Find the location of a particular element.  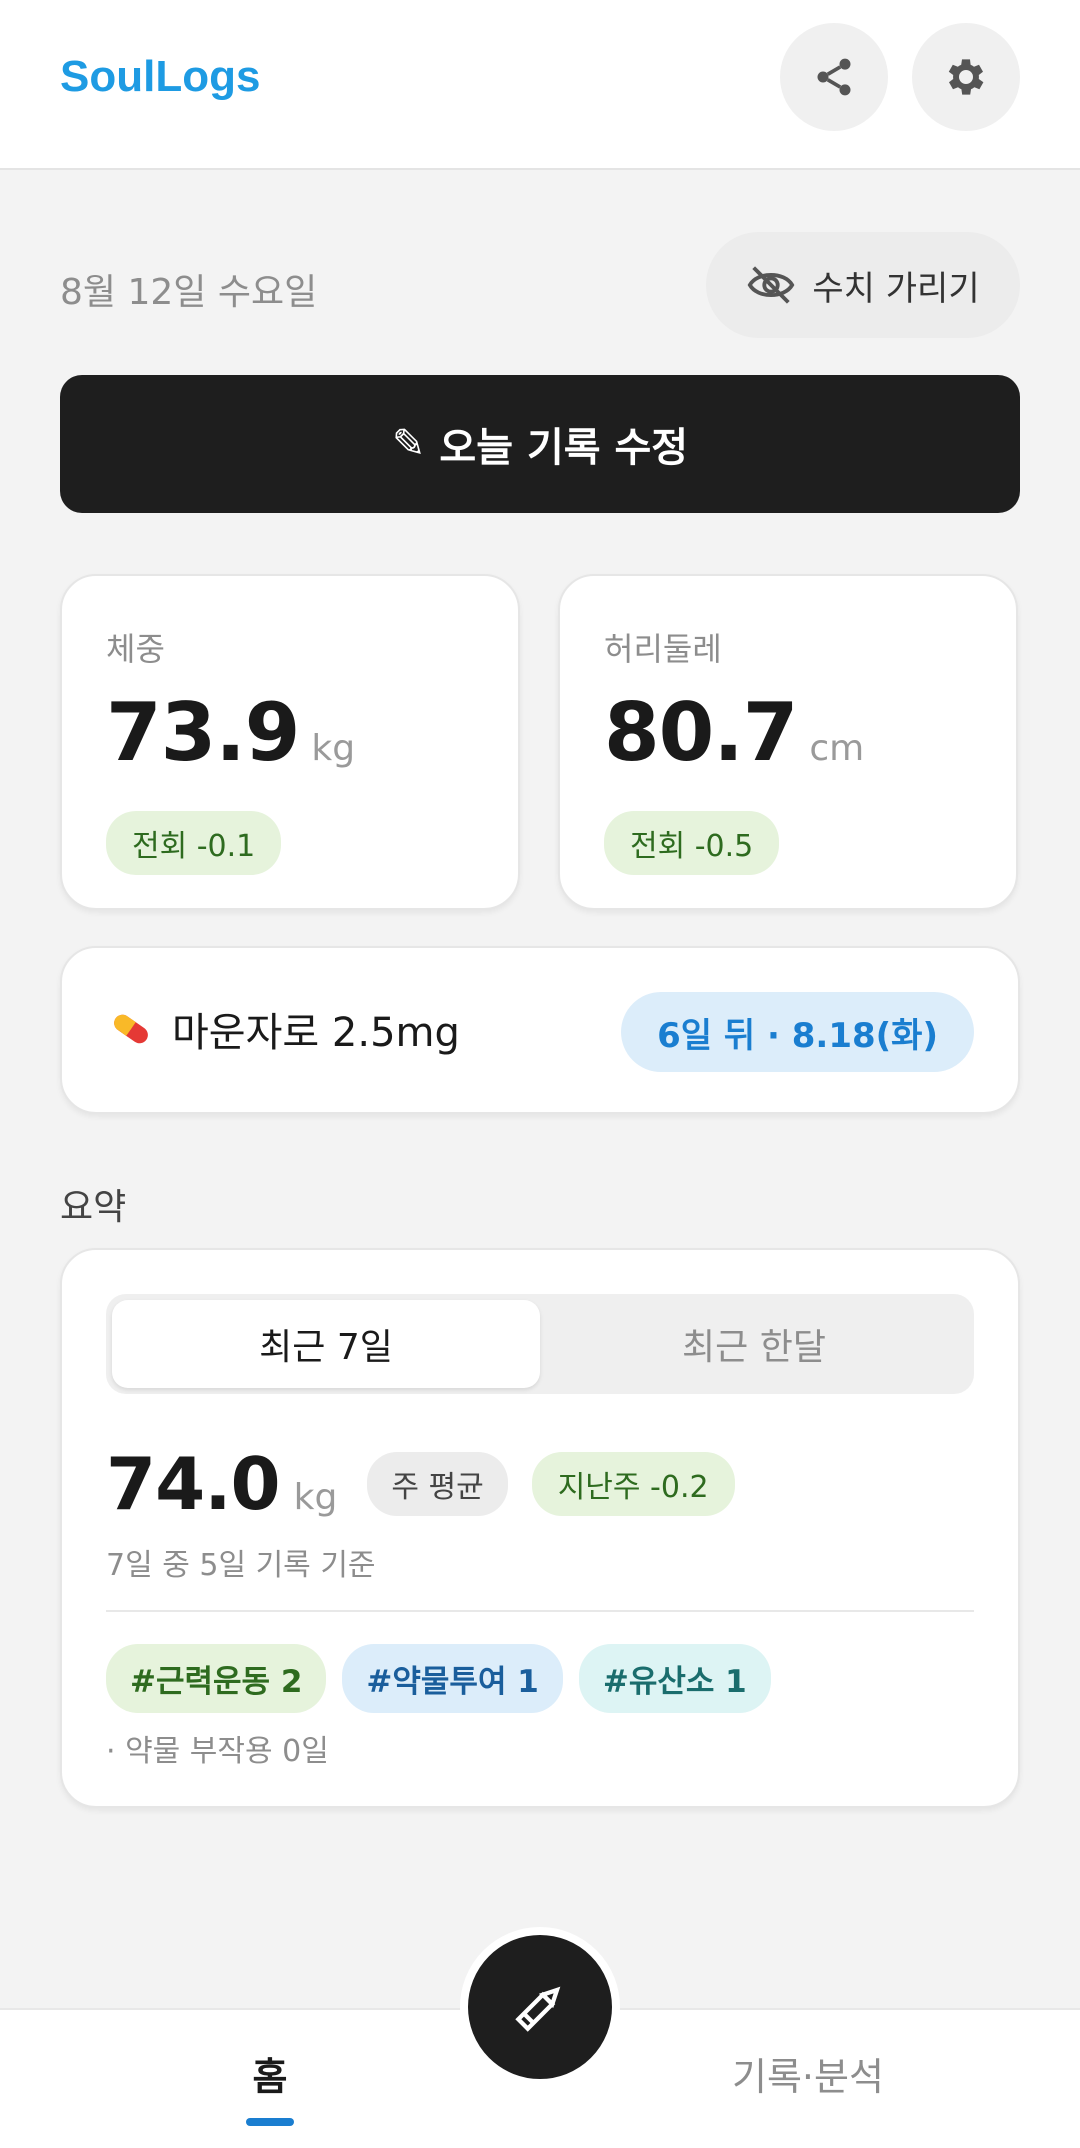

share-button is located at coordinates (834, 77).